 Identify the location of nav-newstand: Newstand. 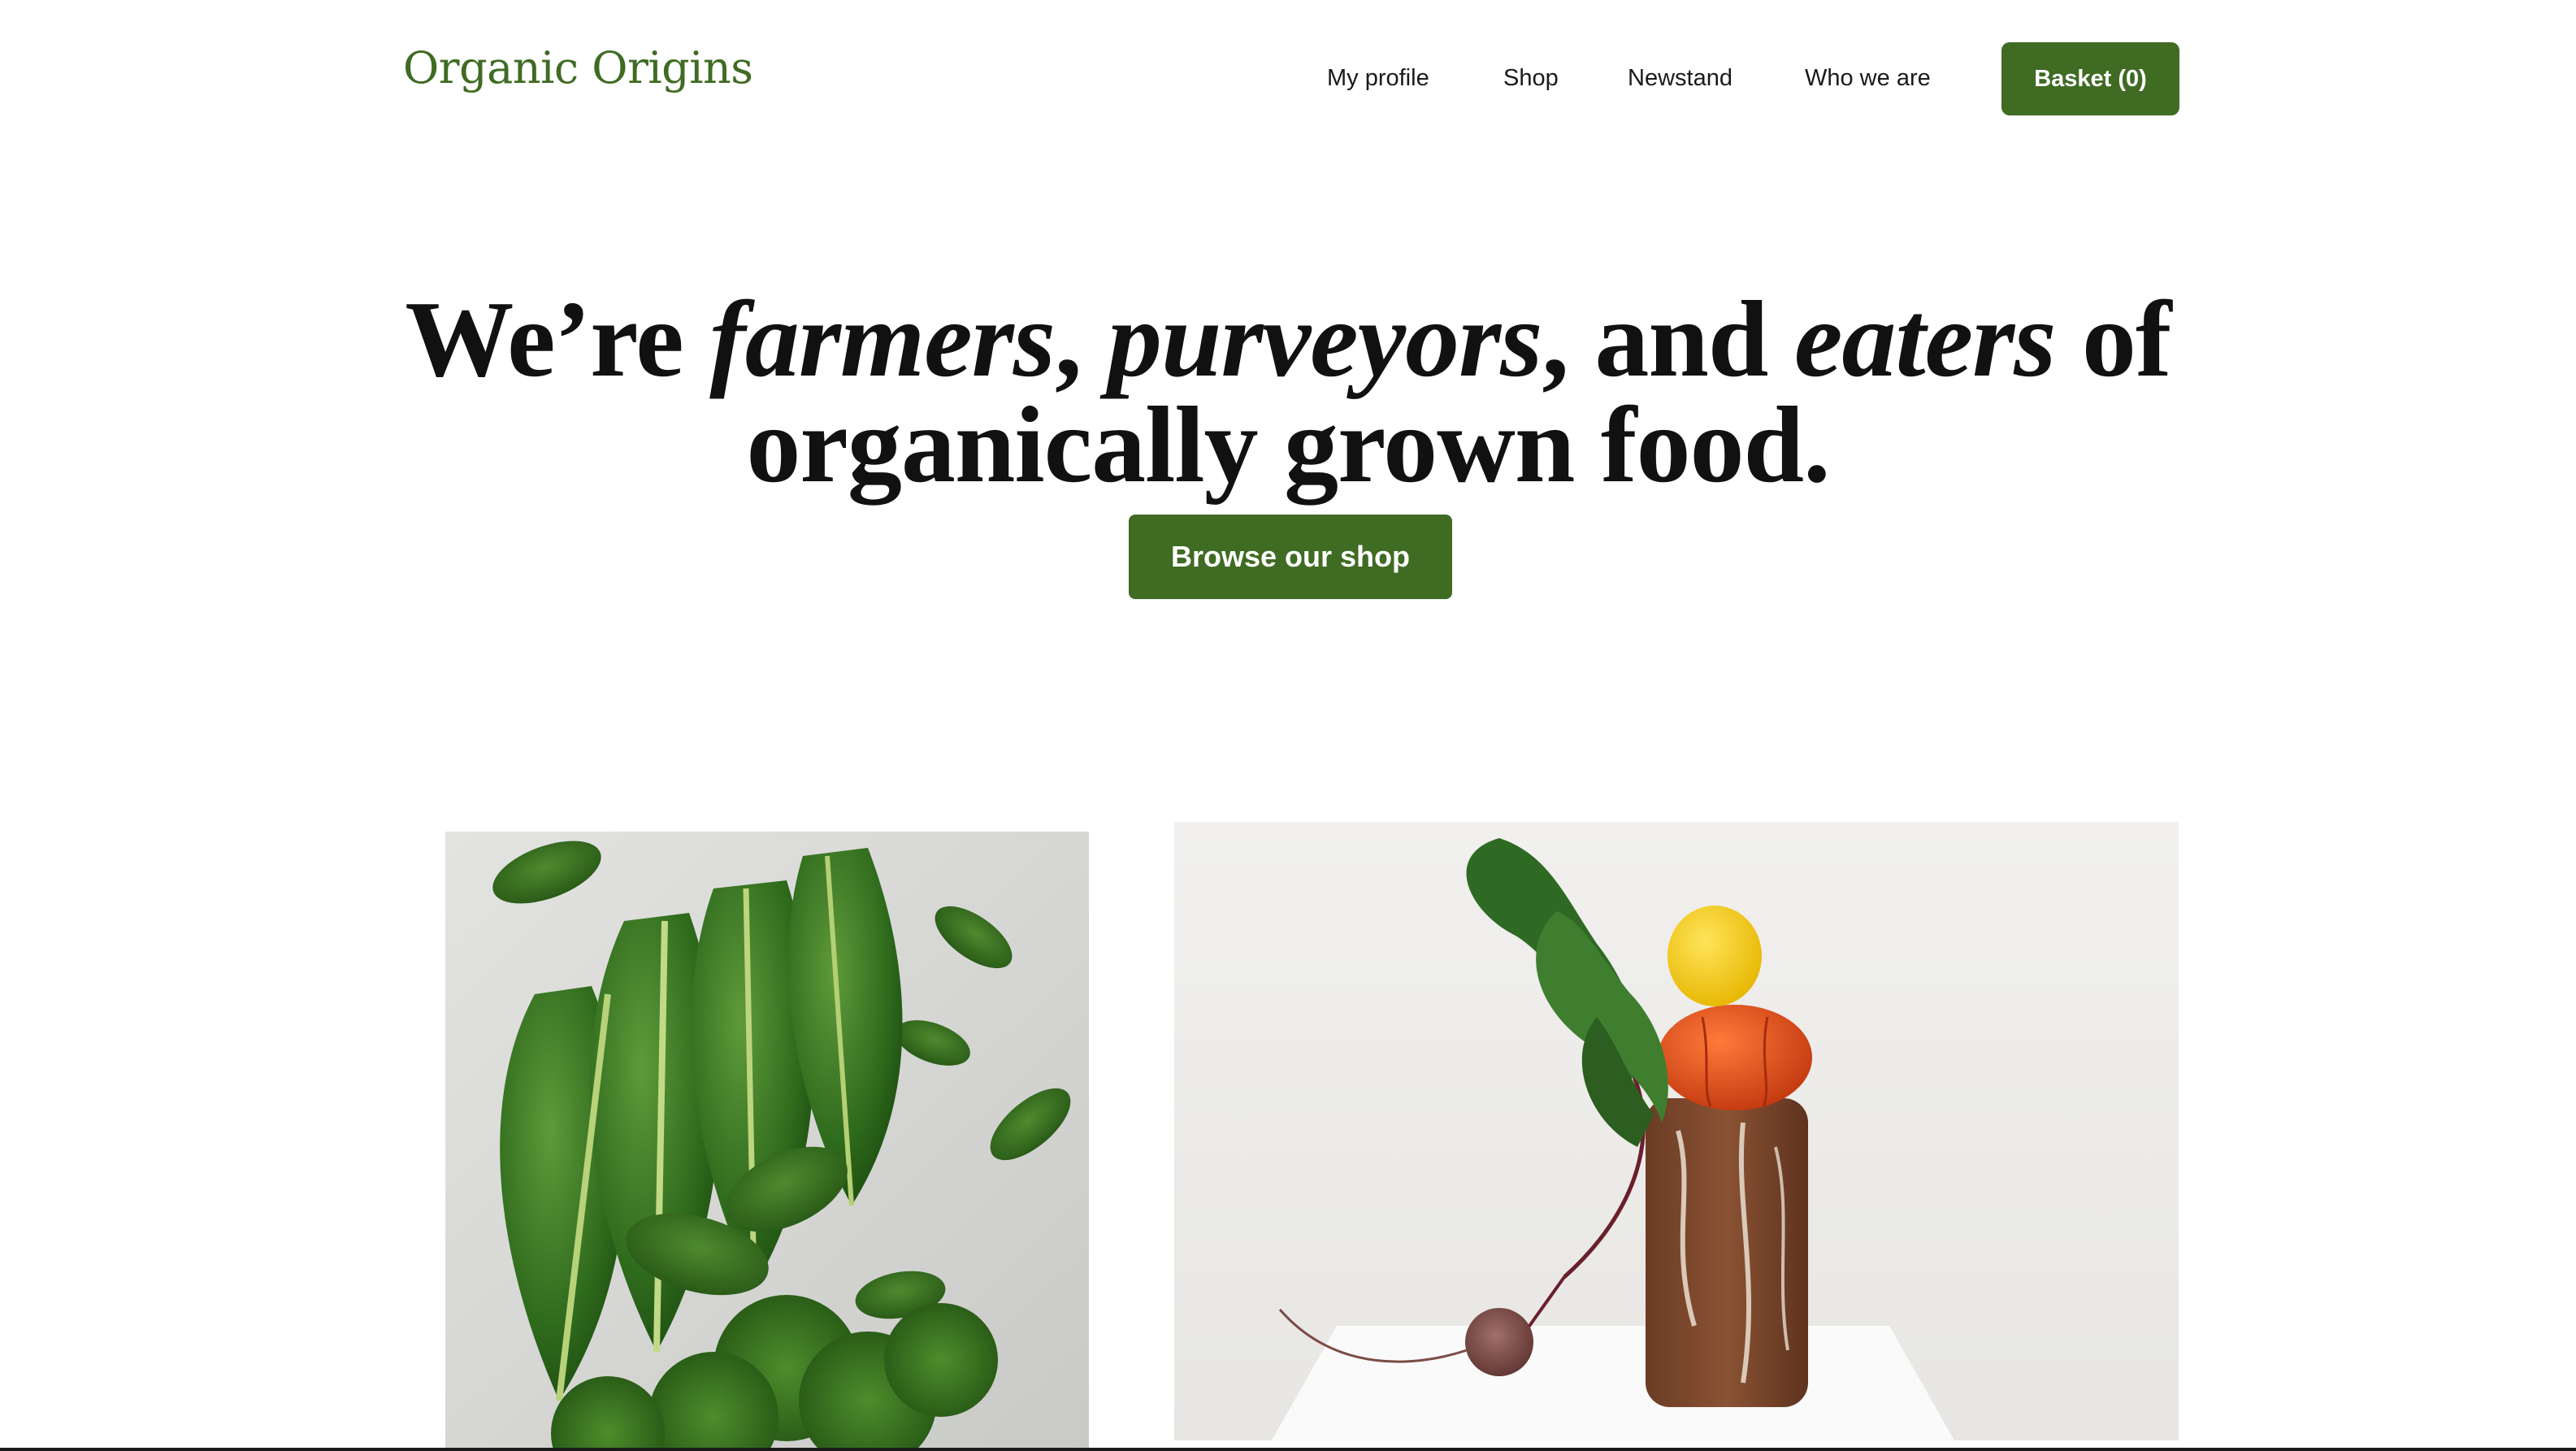
(1680, 78).